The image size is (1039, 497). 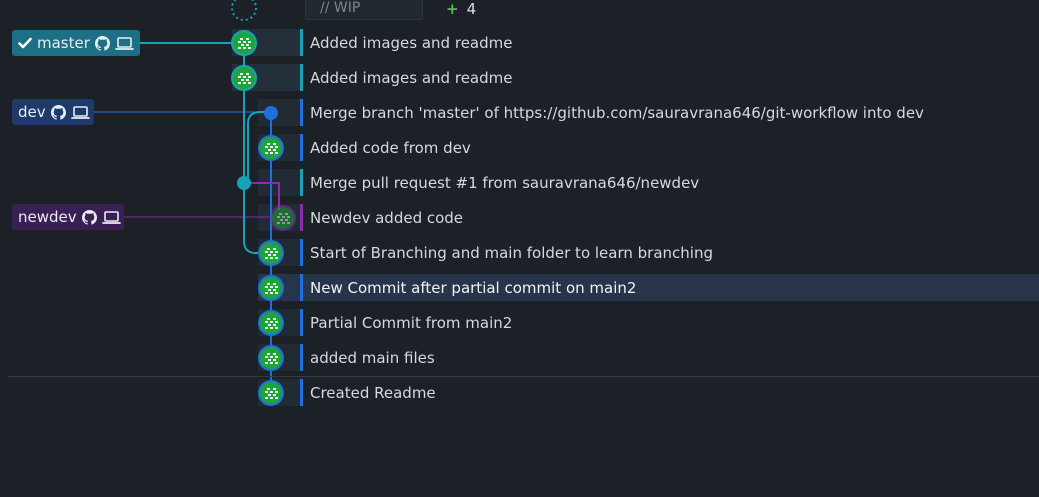 What do you see at coordinates (471, 9) in the screenshot?
I see `wip-count-value: 4` at bounding box center [471, 9].